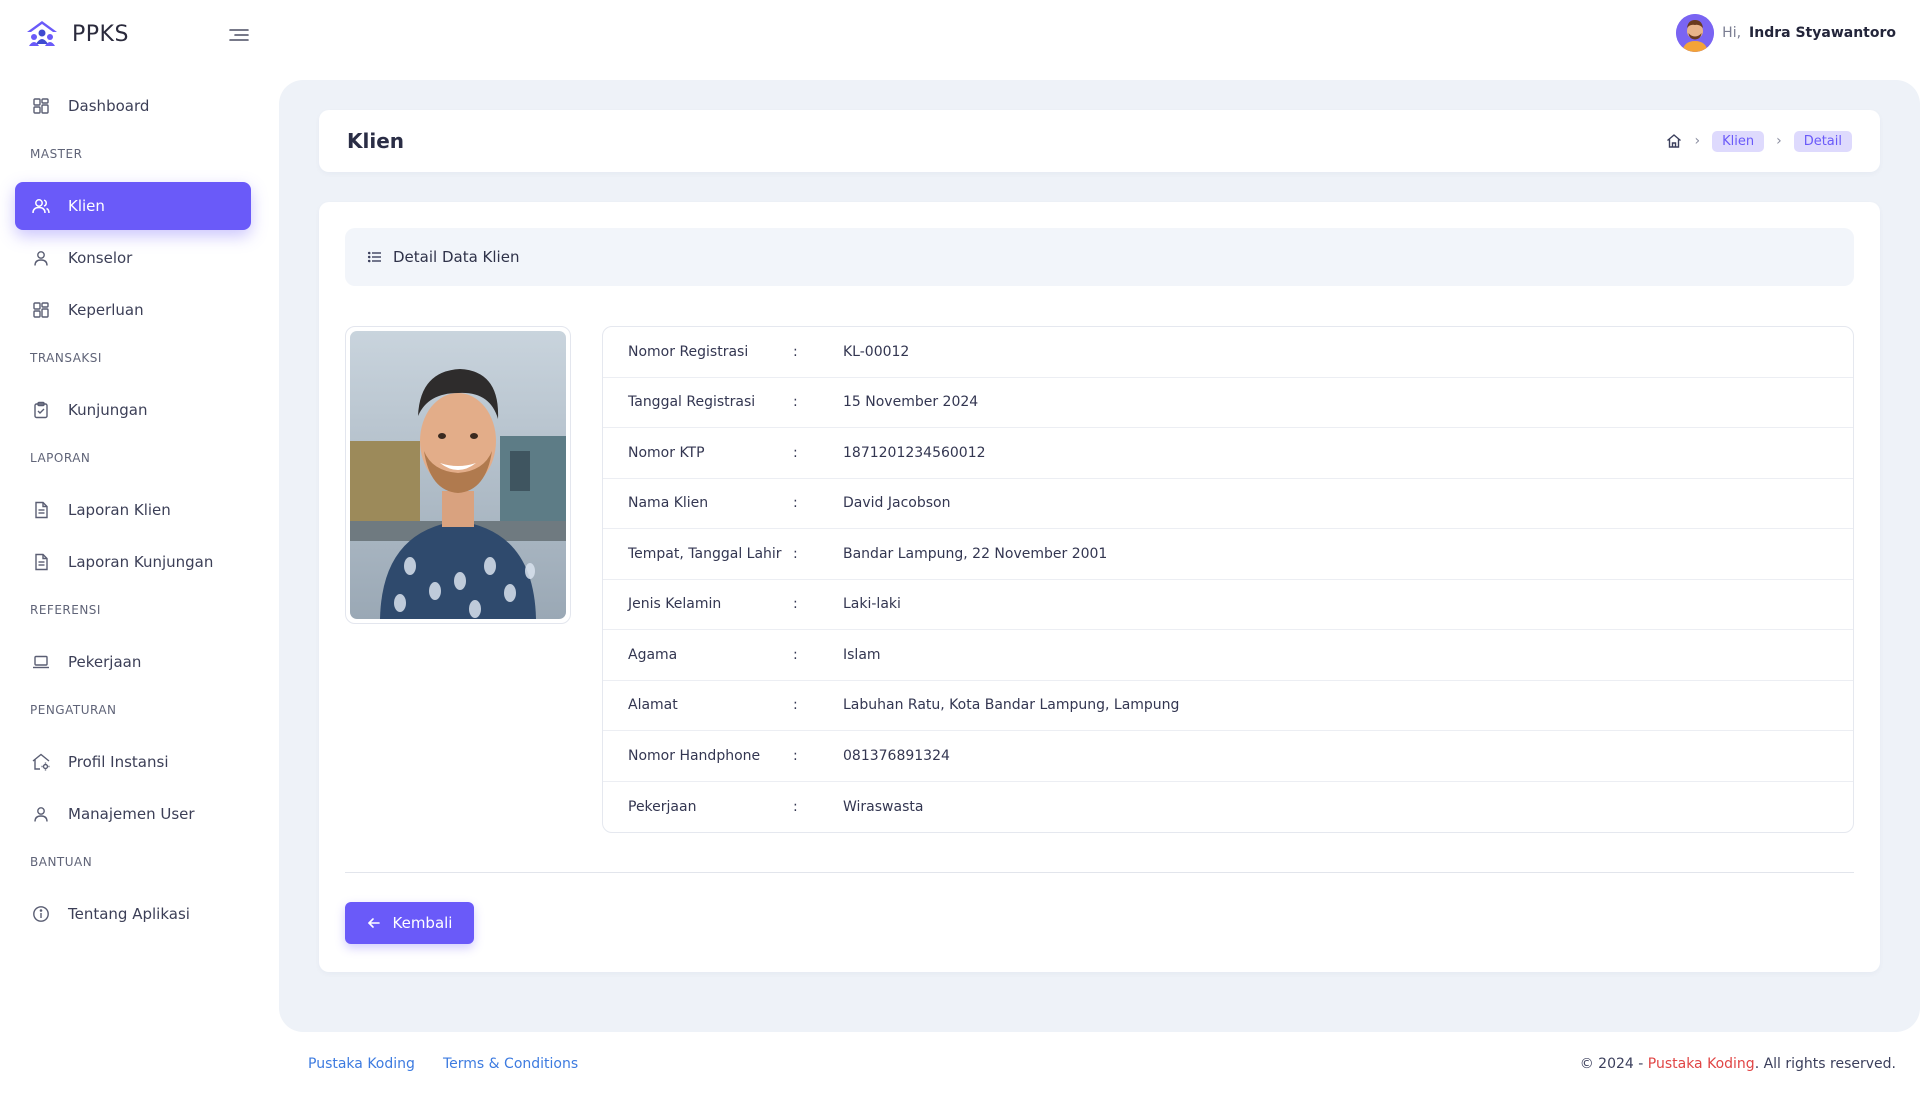  Describe the element at coordinates (422, 923) in the screenshot. I see `back-button-label: Kembali` at that location.